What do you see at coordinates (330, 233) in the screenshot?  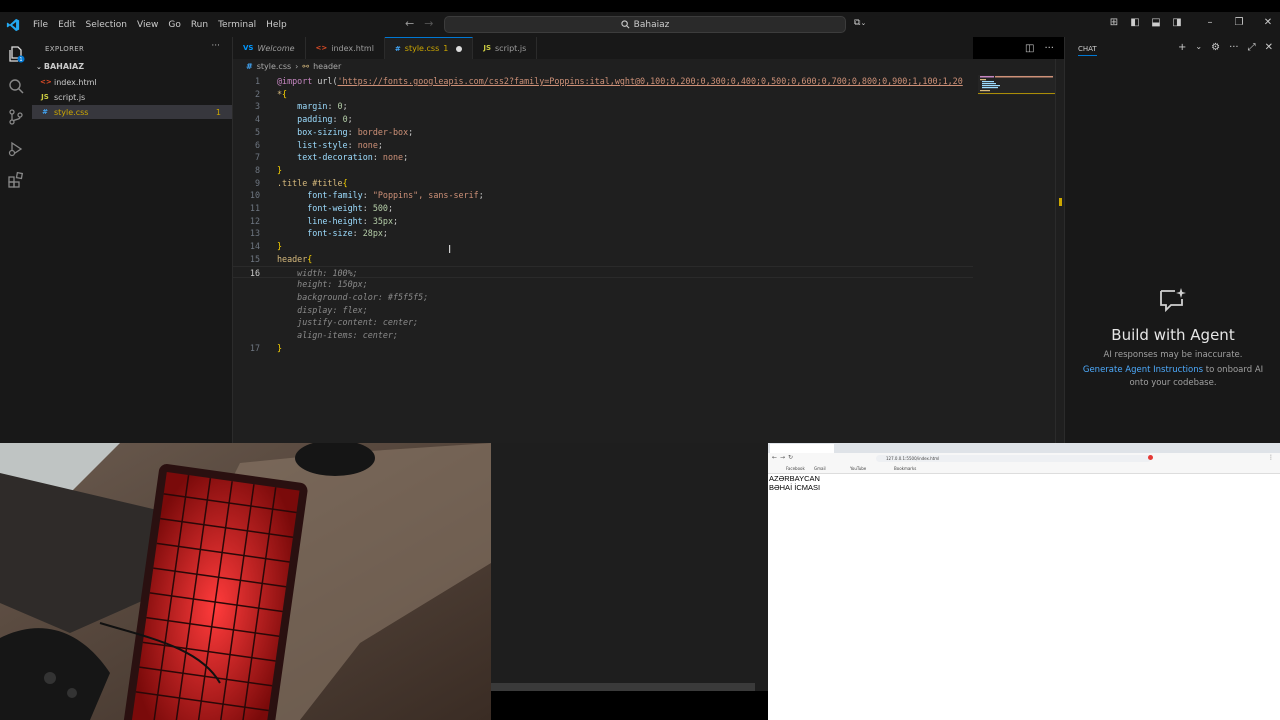 I see `code-token: font-size` at bounding box center [330, 233].